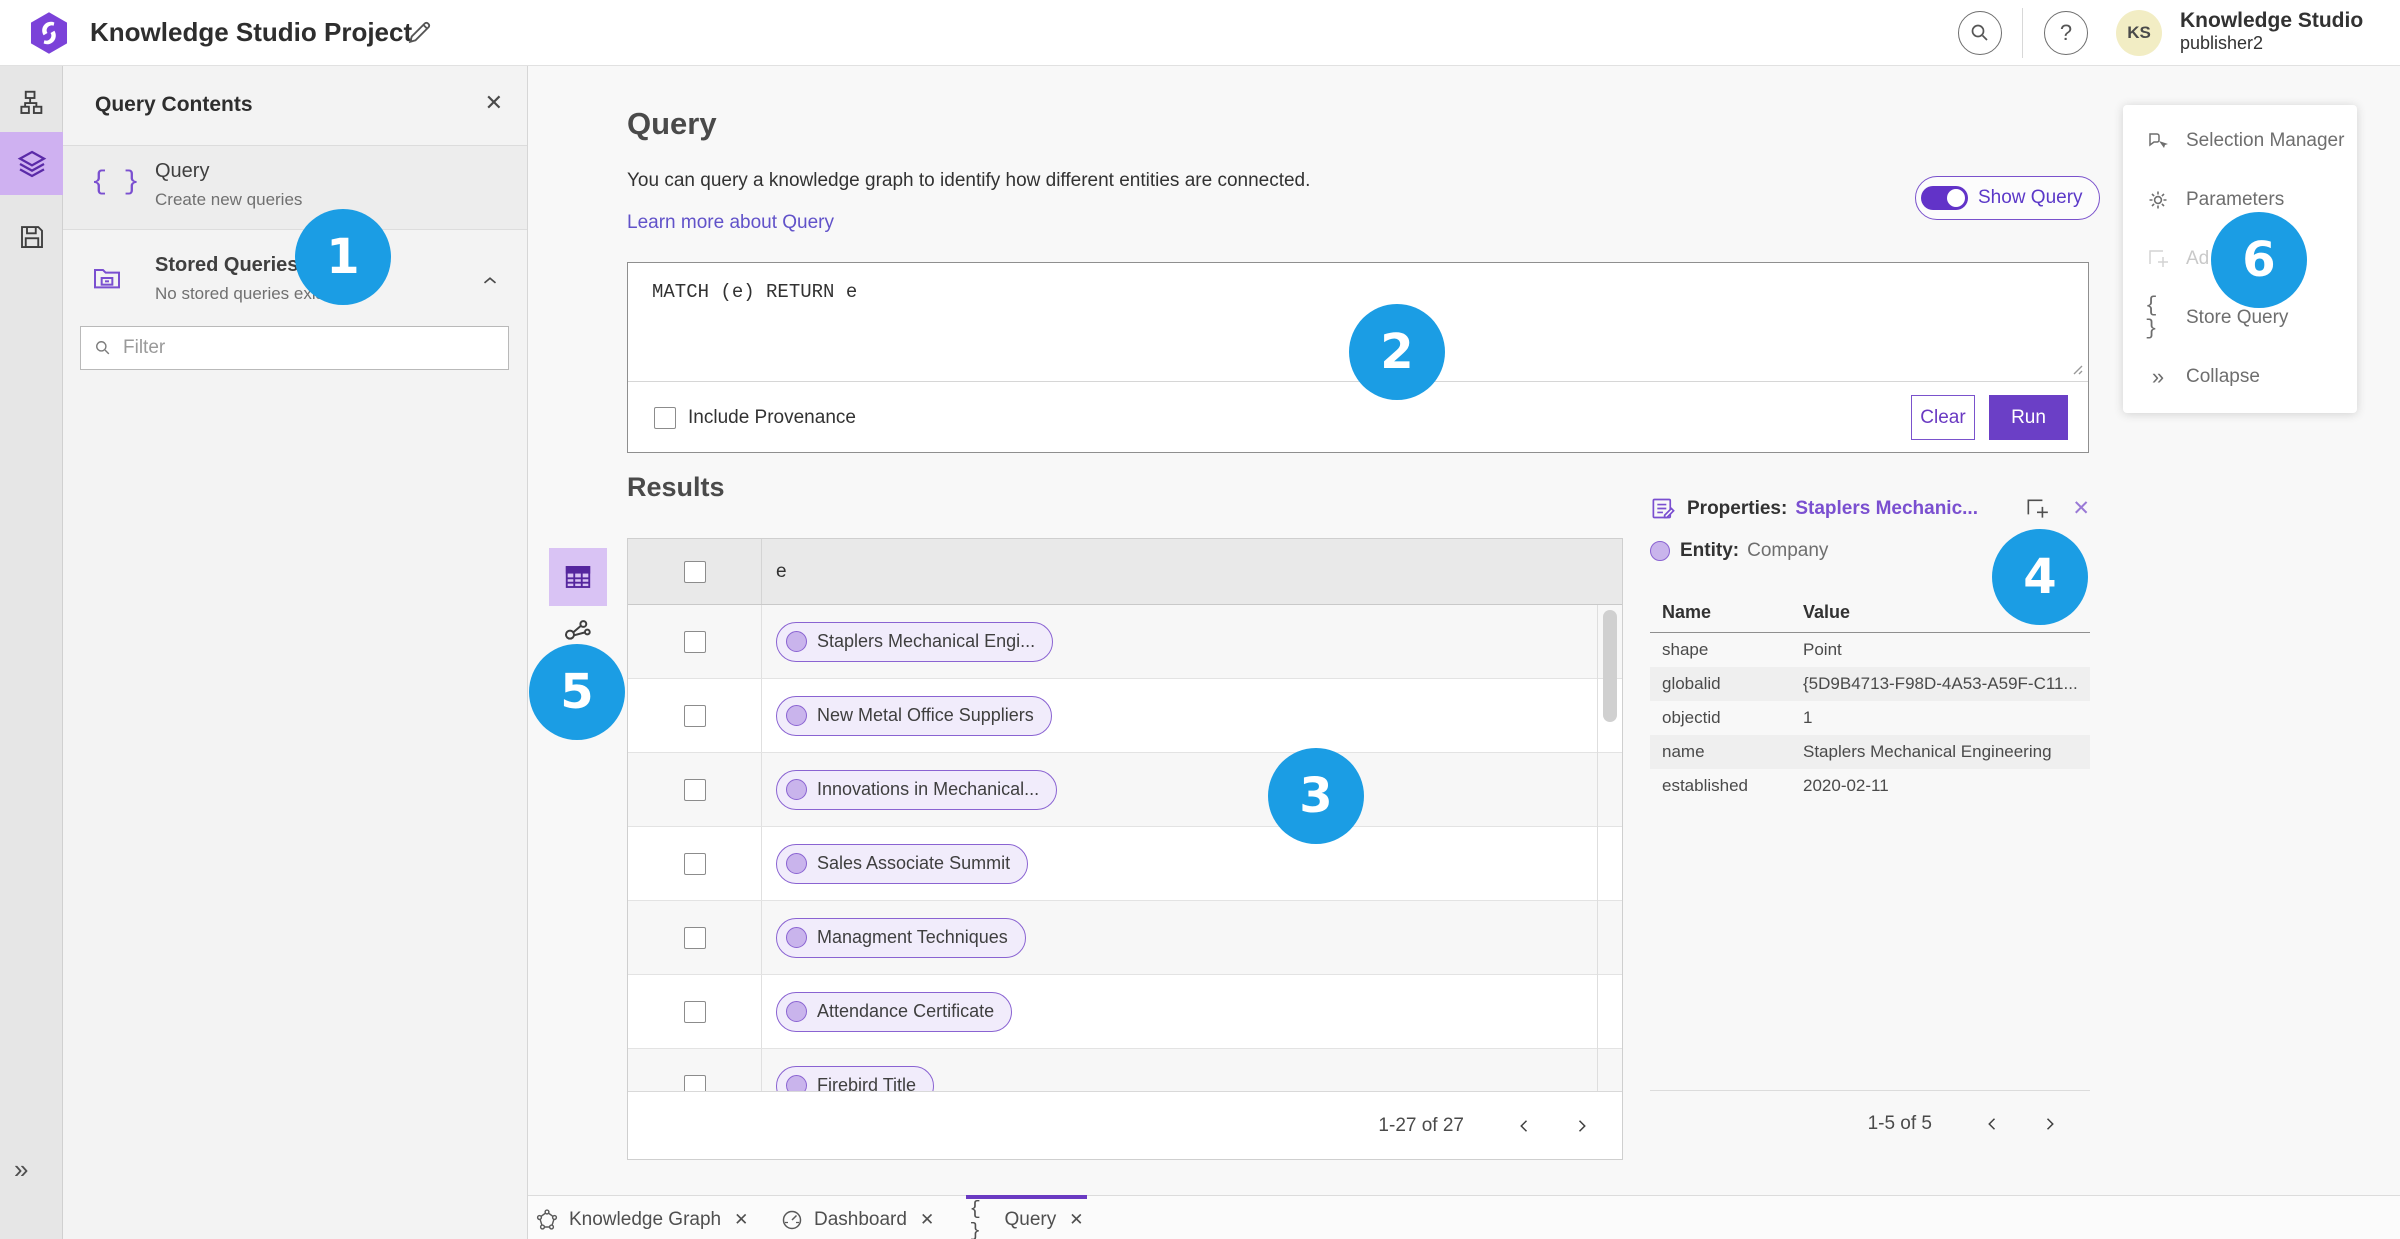  I want to click on property-row: objectid 1, so click(1737, 717).